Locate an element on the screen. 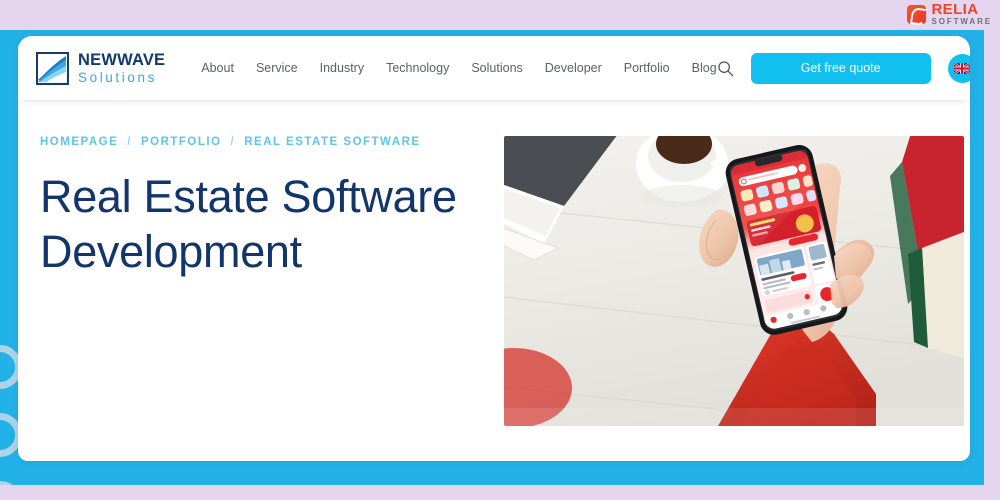 Image resolution: width=1000 pixels, height=500 pixels. uk-flag-icon is located at coordinates (962, 68).